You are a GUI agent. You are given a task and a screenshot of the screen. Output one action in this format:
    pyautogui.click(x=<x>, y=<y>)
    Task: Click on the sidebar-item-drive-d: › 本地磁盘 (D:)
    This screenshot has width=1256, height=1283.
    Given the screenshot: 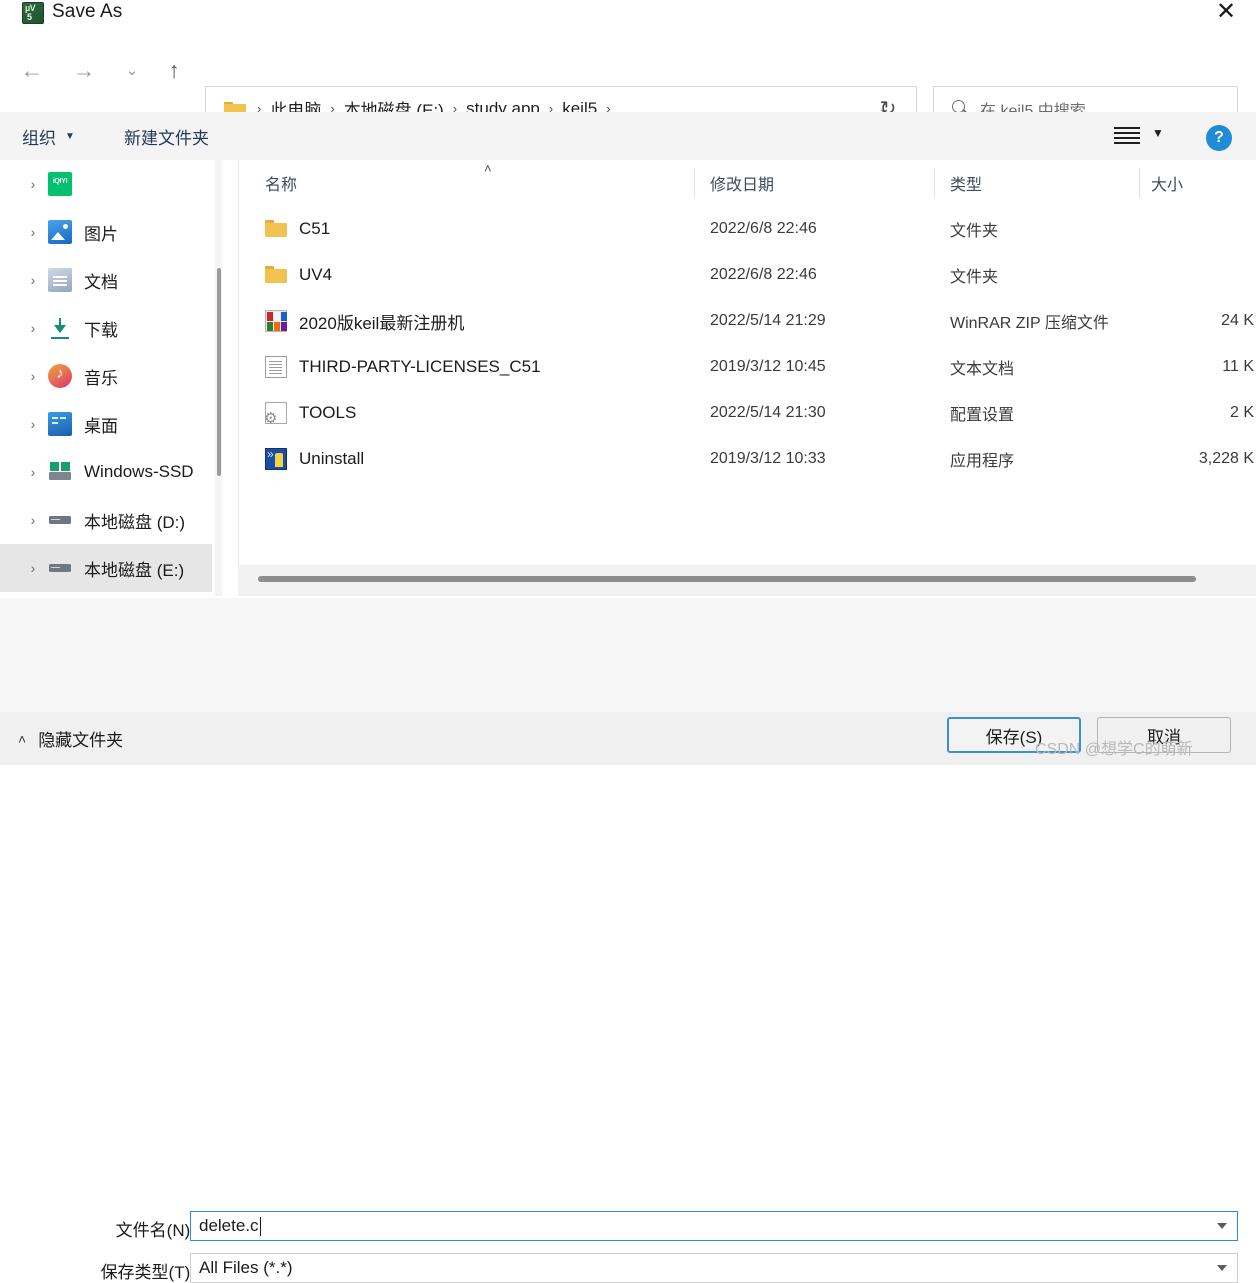 What is the action you would take?
    pyautogui.click(x=106, y=520)
    